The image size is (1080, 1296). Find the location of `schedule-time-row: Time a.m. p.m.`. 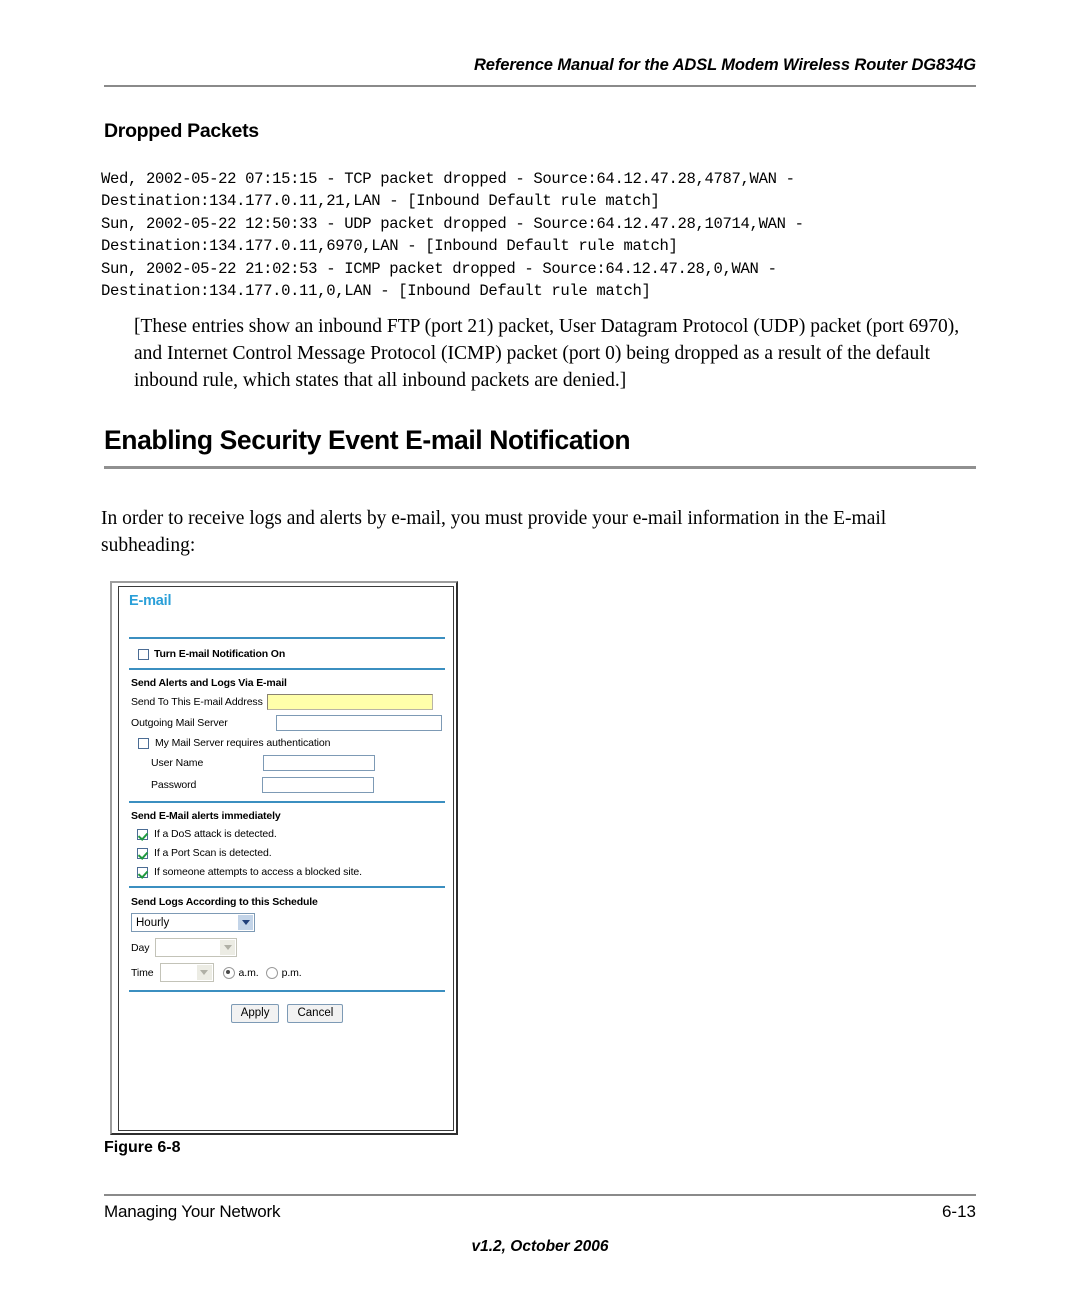

schedule-time-row: Time a.m. p.m. is located at coordinates (288, 972).